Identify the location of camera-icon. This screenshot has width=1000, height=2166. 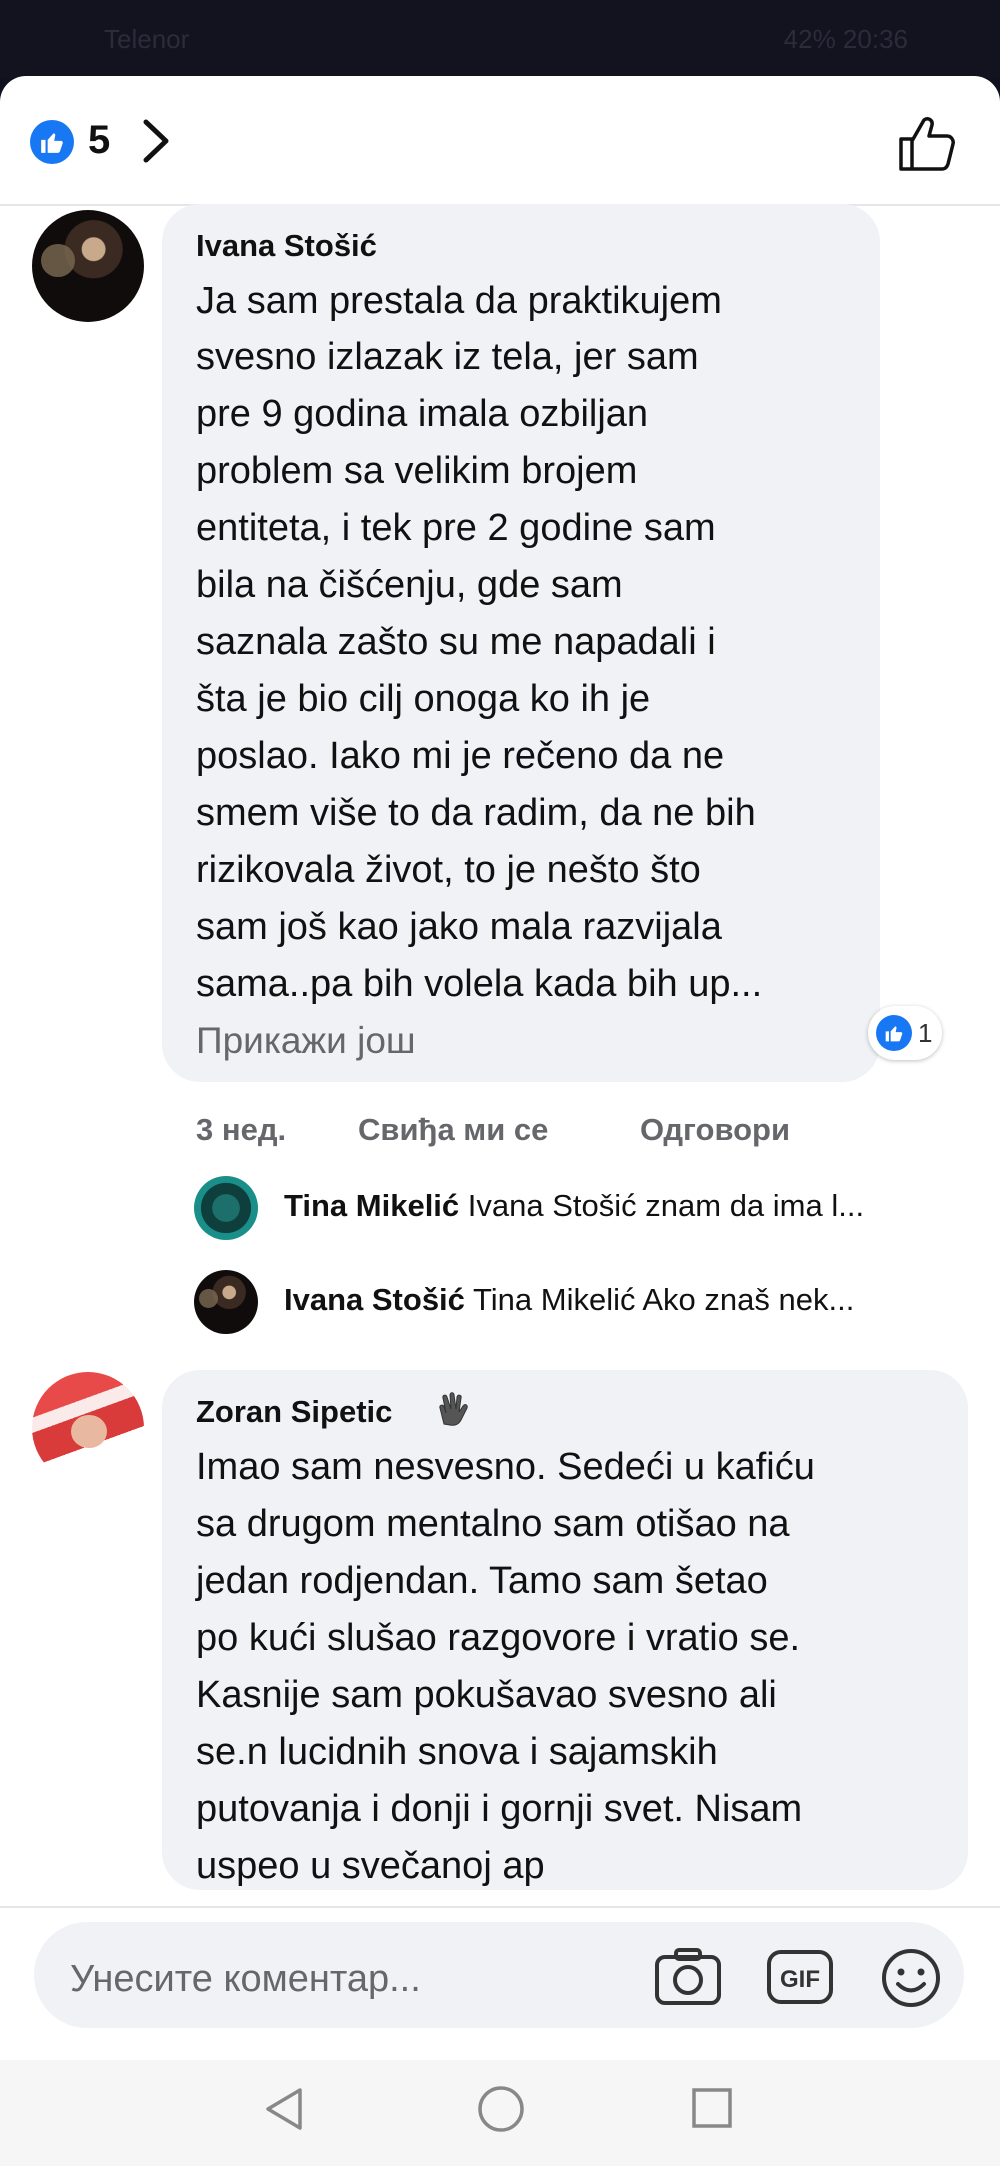
(688, 1977).